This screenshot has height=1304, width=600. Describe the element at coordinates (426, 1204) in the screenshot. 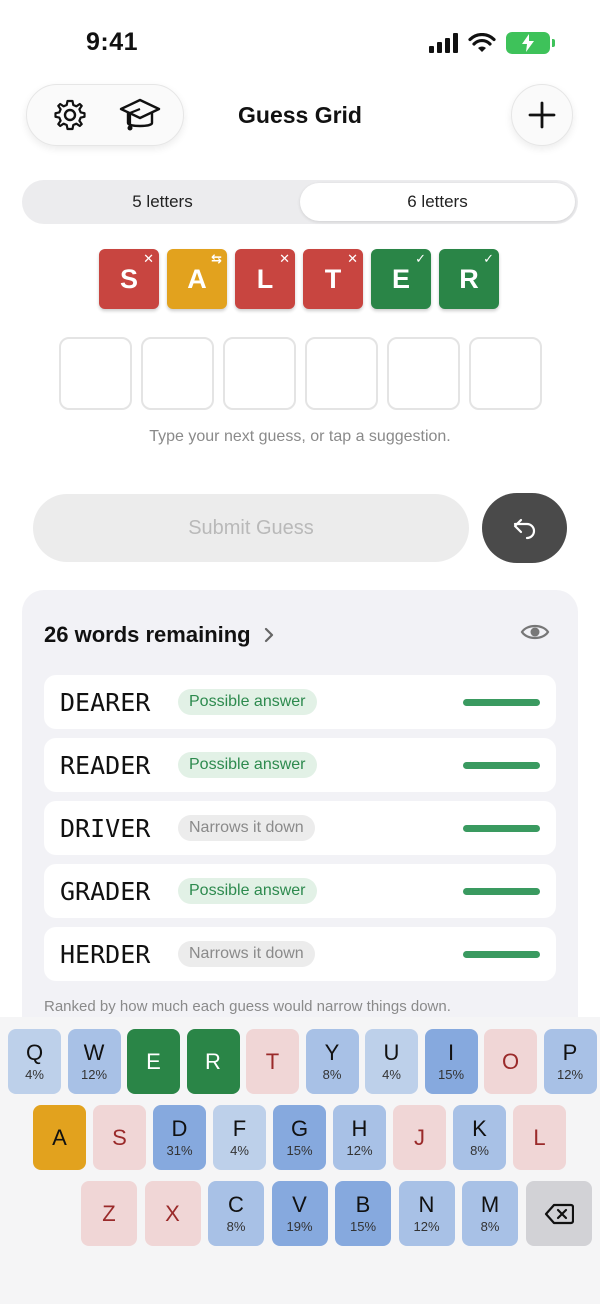

I see `key-letter: N` at that location.